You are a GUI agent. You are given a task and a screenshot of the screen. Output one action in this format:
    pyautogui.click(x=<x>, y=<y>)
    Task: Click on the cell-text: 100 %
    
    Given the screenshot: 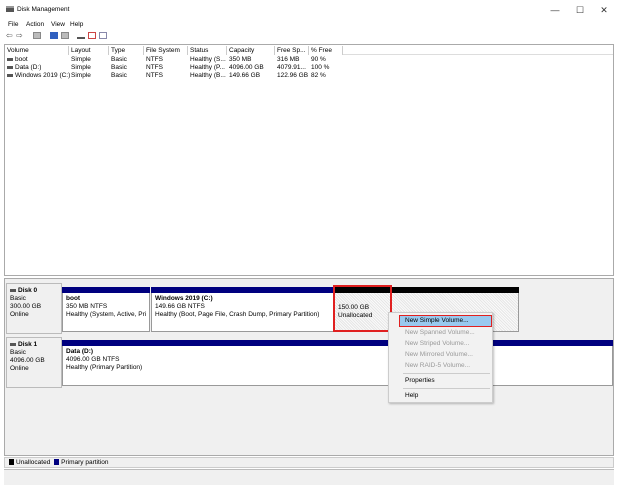 What is the action you would take?
    pyautogui.click(x=320, y=67)
    